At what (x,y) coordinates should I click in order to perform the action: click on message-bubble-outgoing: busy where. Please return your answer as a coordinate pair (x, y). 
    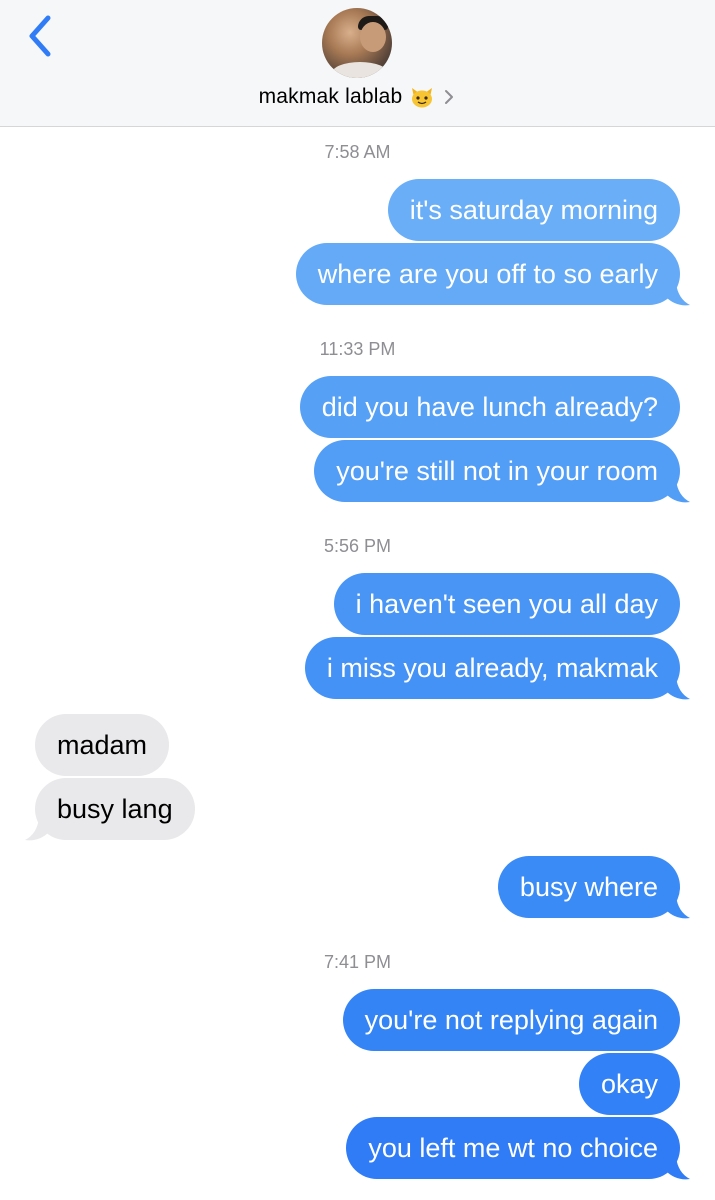
    Looking at the image, I should click on (588, 887).